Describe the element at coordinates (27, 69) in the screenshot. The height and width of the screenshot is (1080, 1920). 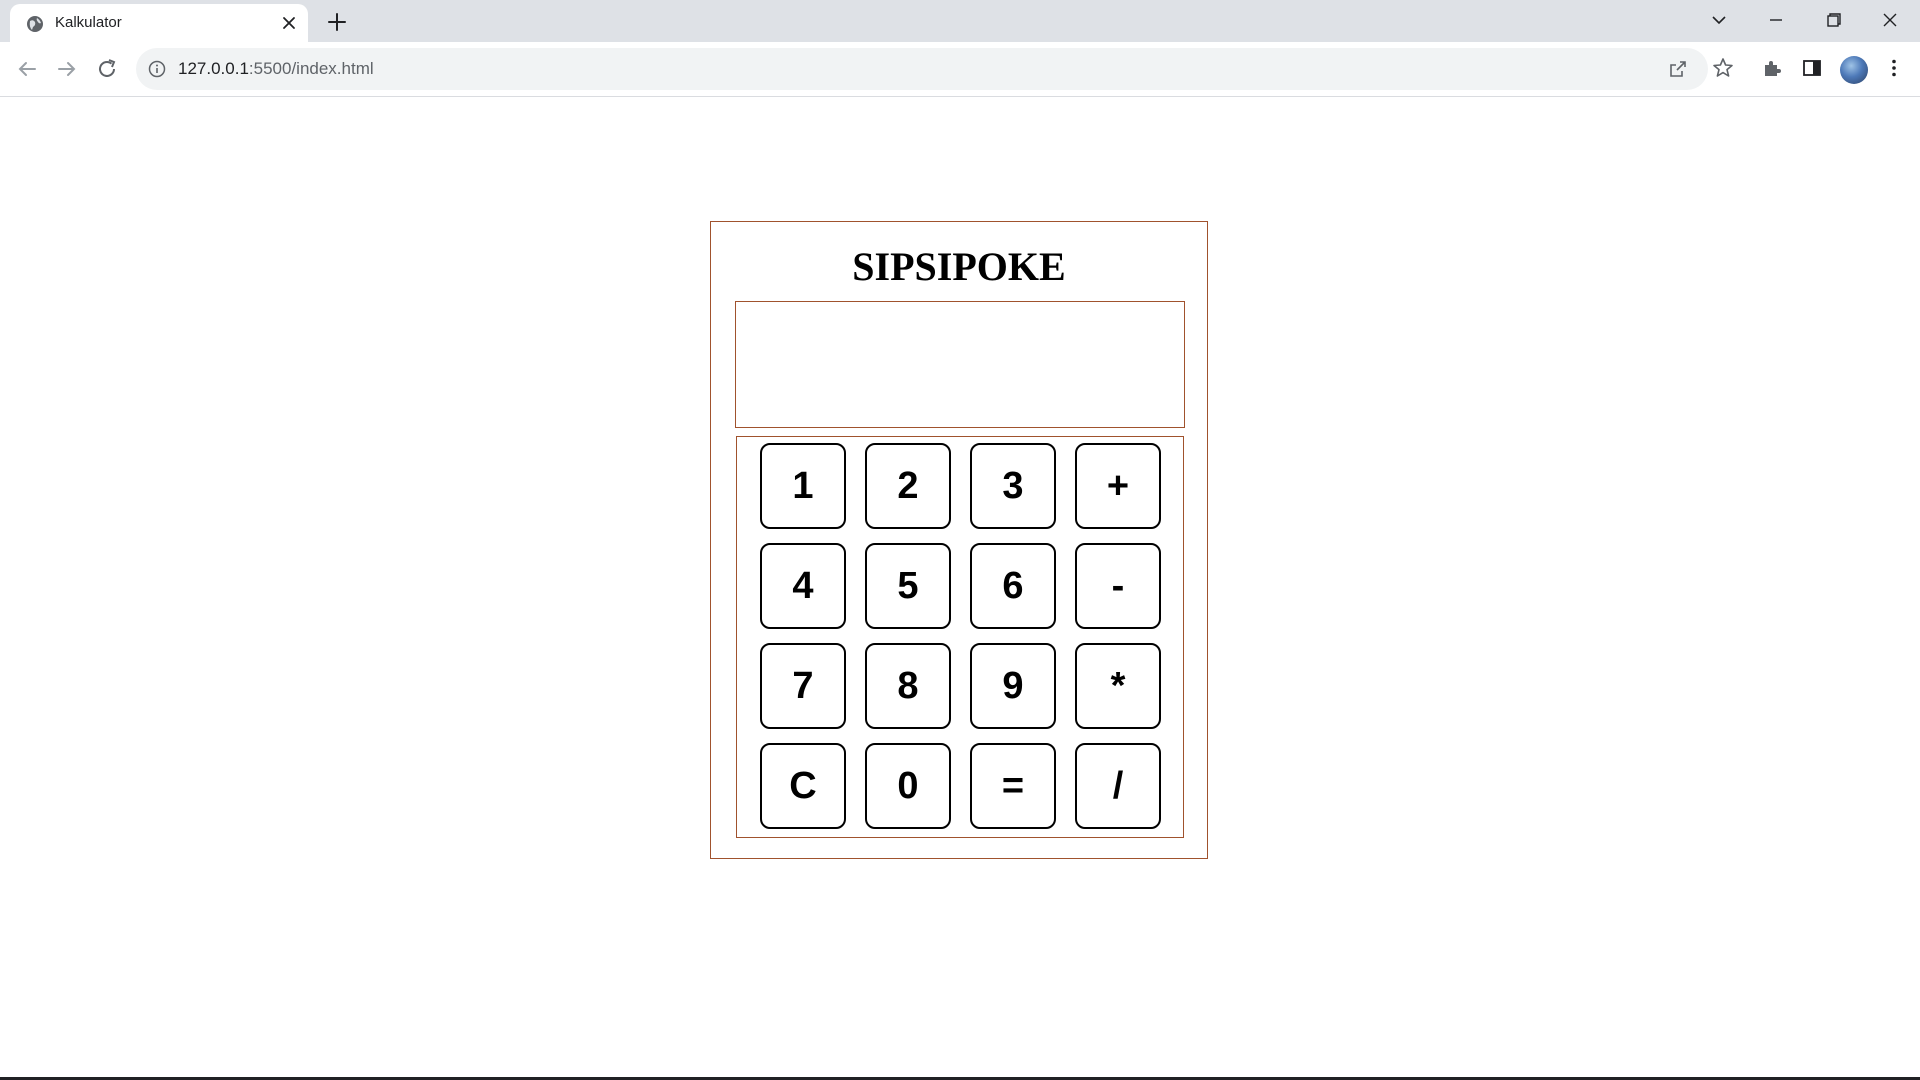
I see `back-arrow-icon` at that location.